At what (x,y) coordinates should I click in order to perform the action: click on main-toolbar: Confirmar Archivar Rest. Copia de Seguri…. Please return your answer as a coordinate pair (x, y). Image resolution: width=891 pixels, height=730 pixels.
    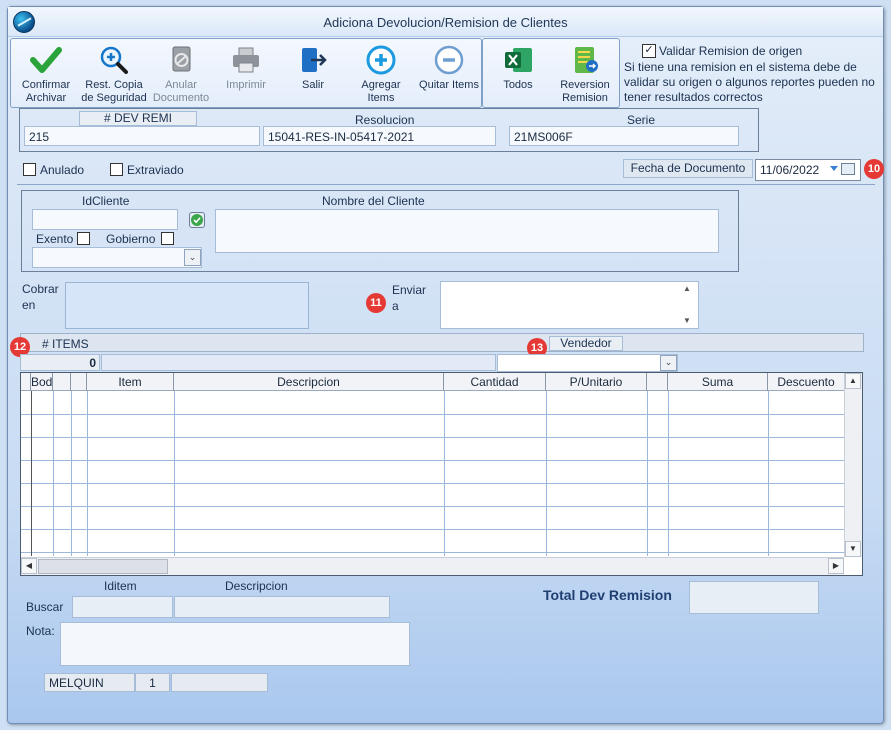
    Looking at the image, I should click on (246, 73).